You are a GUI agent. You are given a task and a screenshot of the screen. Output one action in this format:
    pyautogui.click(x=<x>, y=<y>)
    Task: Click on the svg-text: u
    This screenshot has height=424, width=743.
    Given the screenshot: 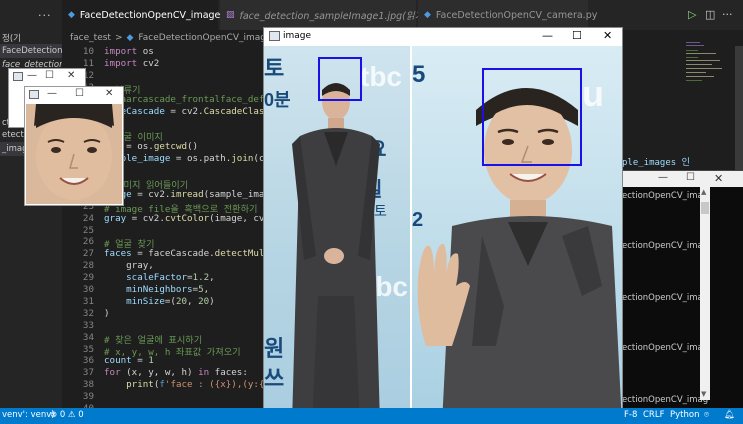 What is the action you would take?
    pyautogui.click(x=593, y=93)
    